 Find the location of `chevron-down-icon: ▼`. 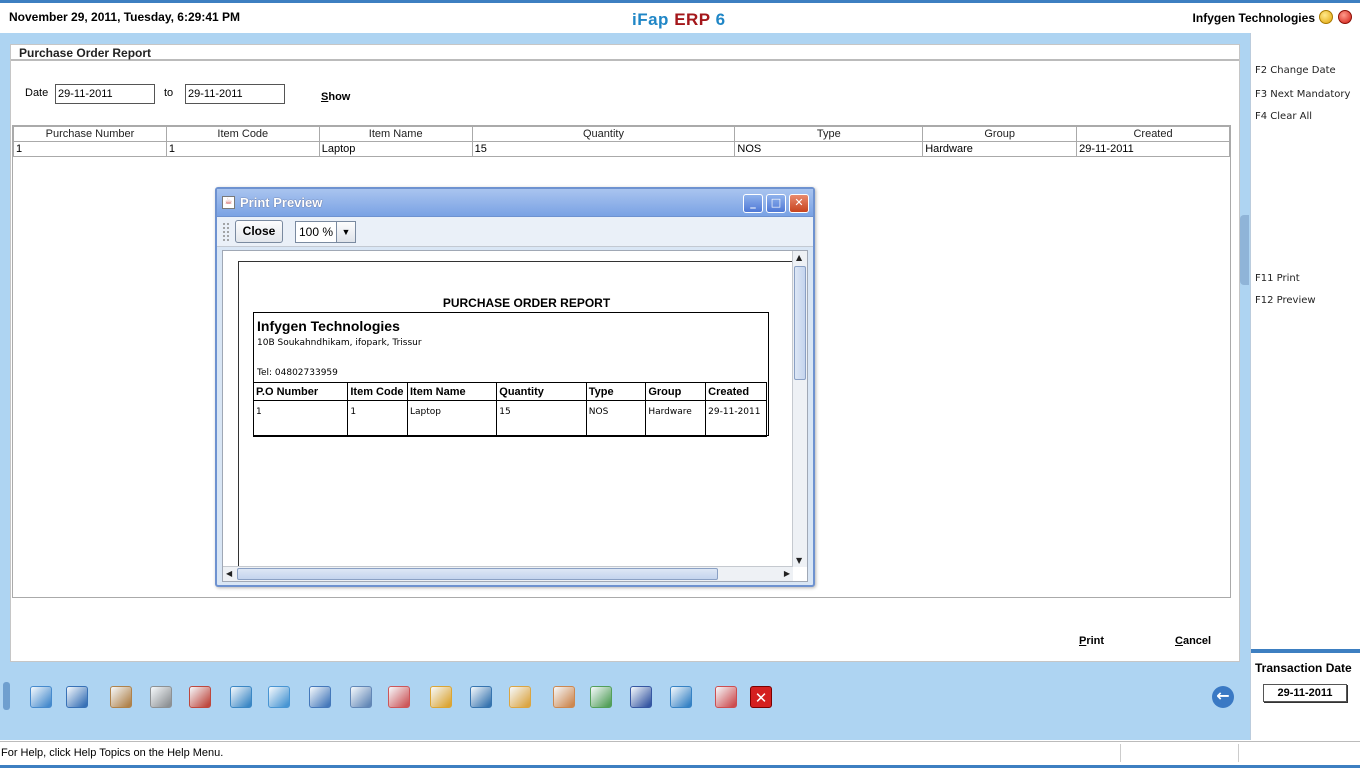

chevron-down-icon: ▼ is located at coordinates (345, 232).